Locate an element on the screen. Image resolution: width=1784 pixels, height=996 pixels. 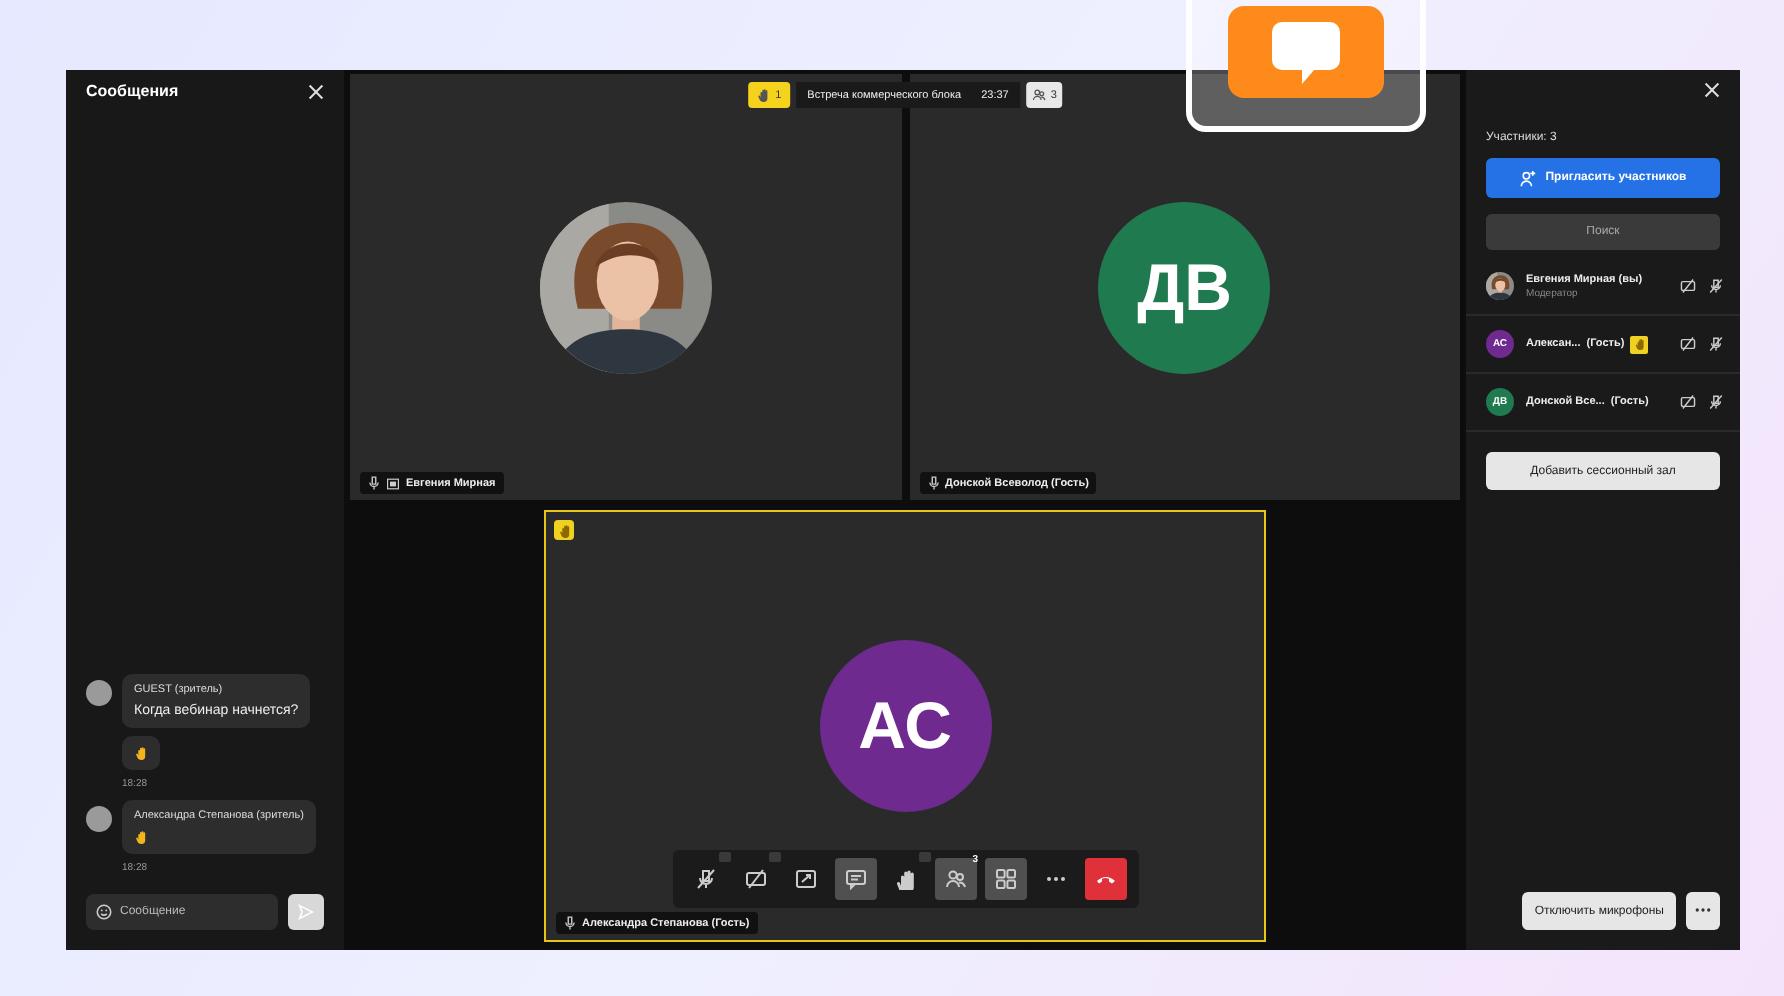
chat-icon is located at coordinates (855, 879).